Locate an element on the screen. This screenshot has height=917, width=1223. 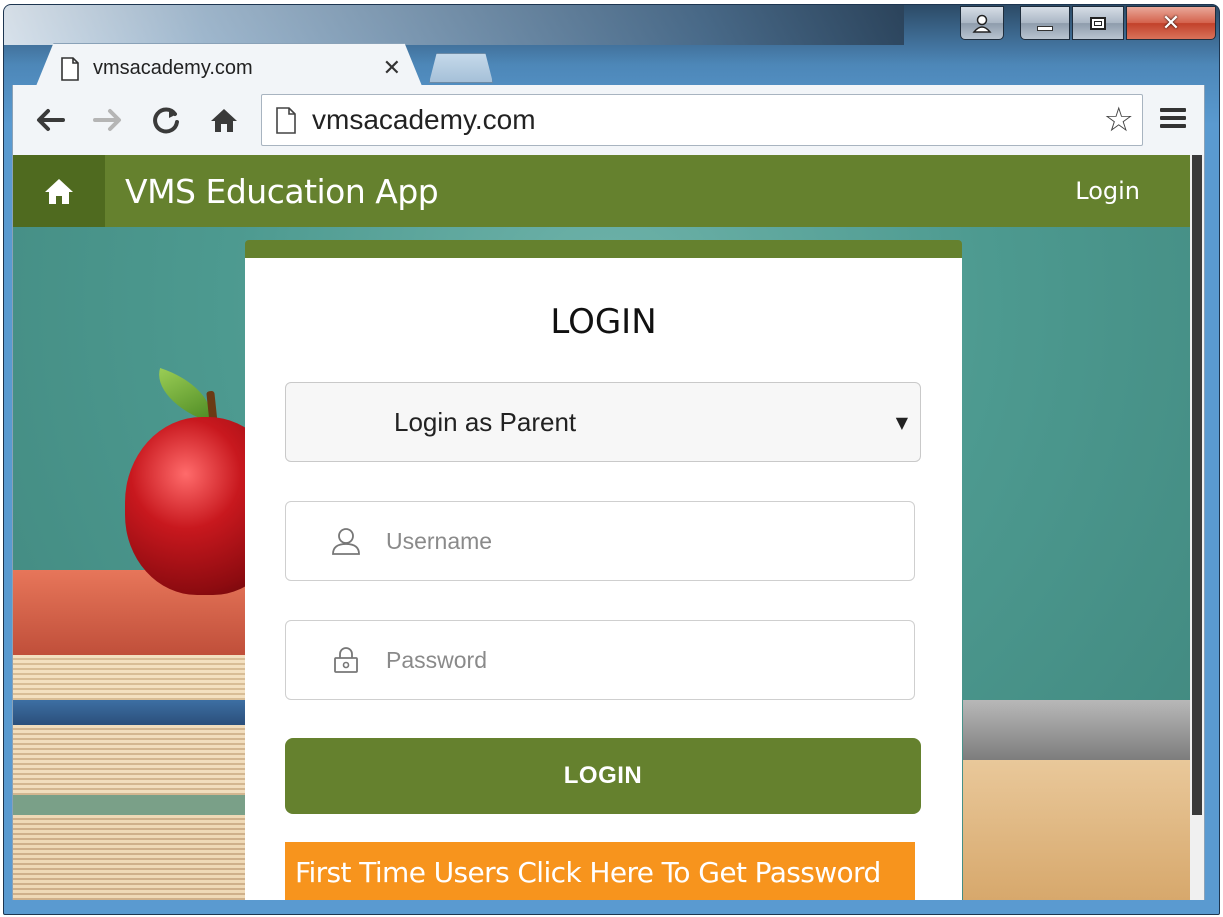
role-select-value: Login as Parent is located at coordinates (485, 421).